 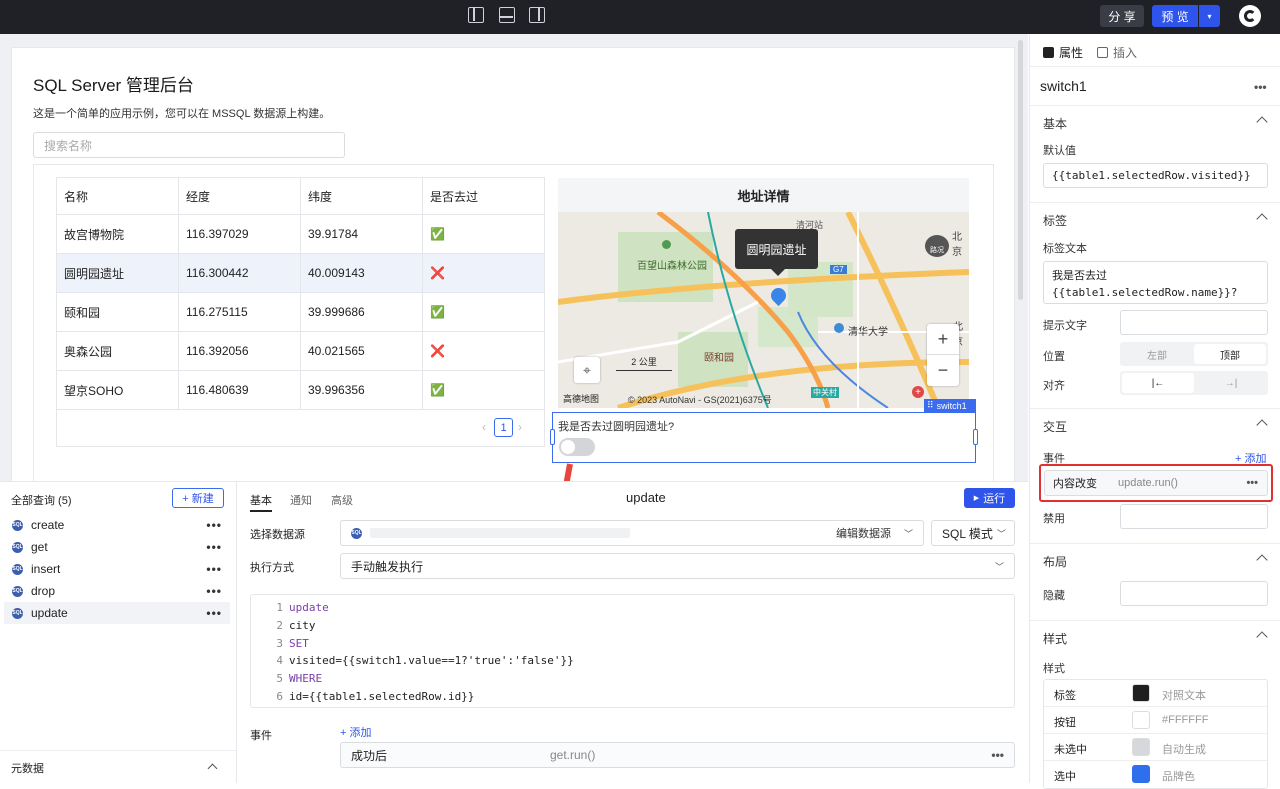 I want to click on query-item-insert: SQL insert •••, so click(x=118, y=569).